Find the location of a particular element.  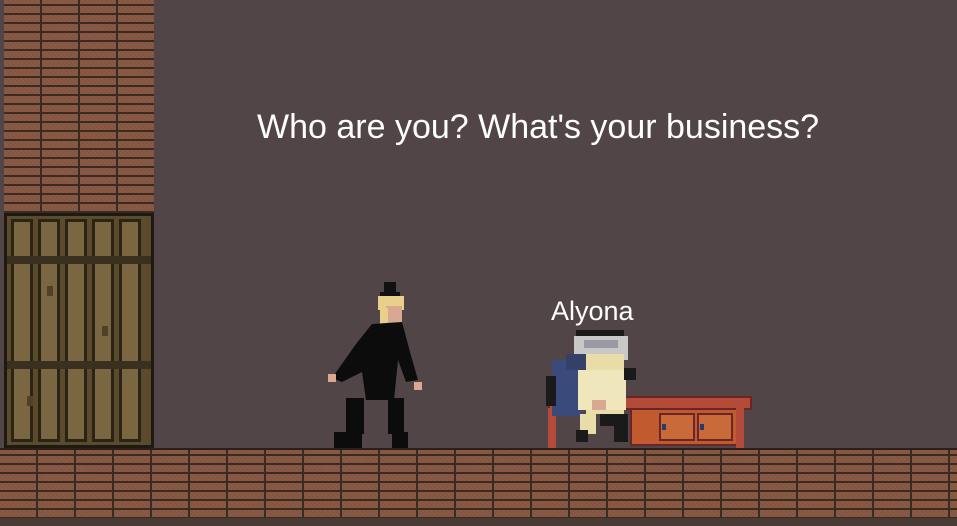

wooden-door is located at coordinates (79, 330).